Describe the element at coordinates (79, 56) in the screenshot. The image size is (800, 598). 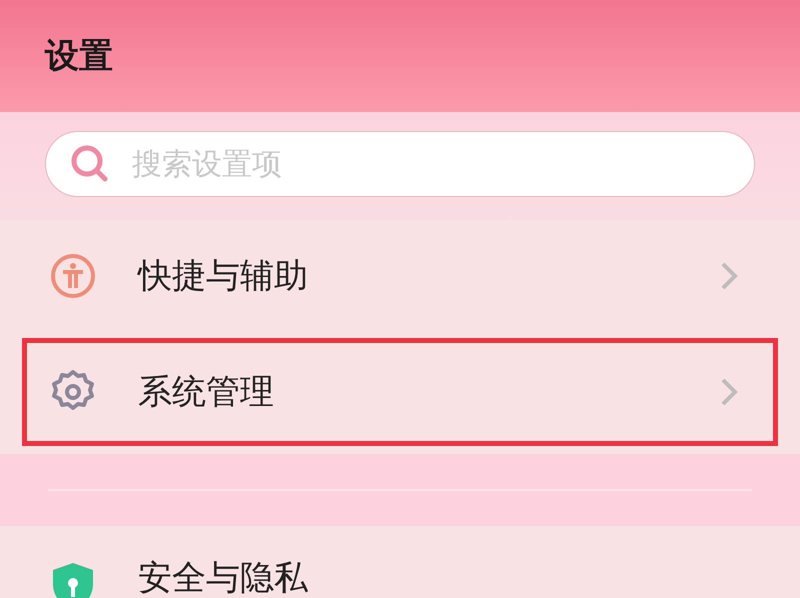
I see `page-title: 设置` at that location.